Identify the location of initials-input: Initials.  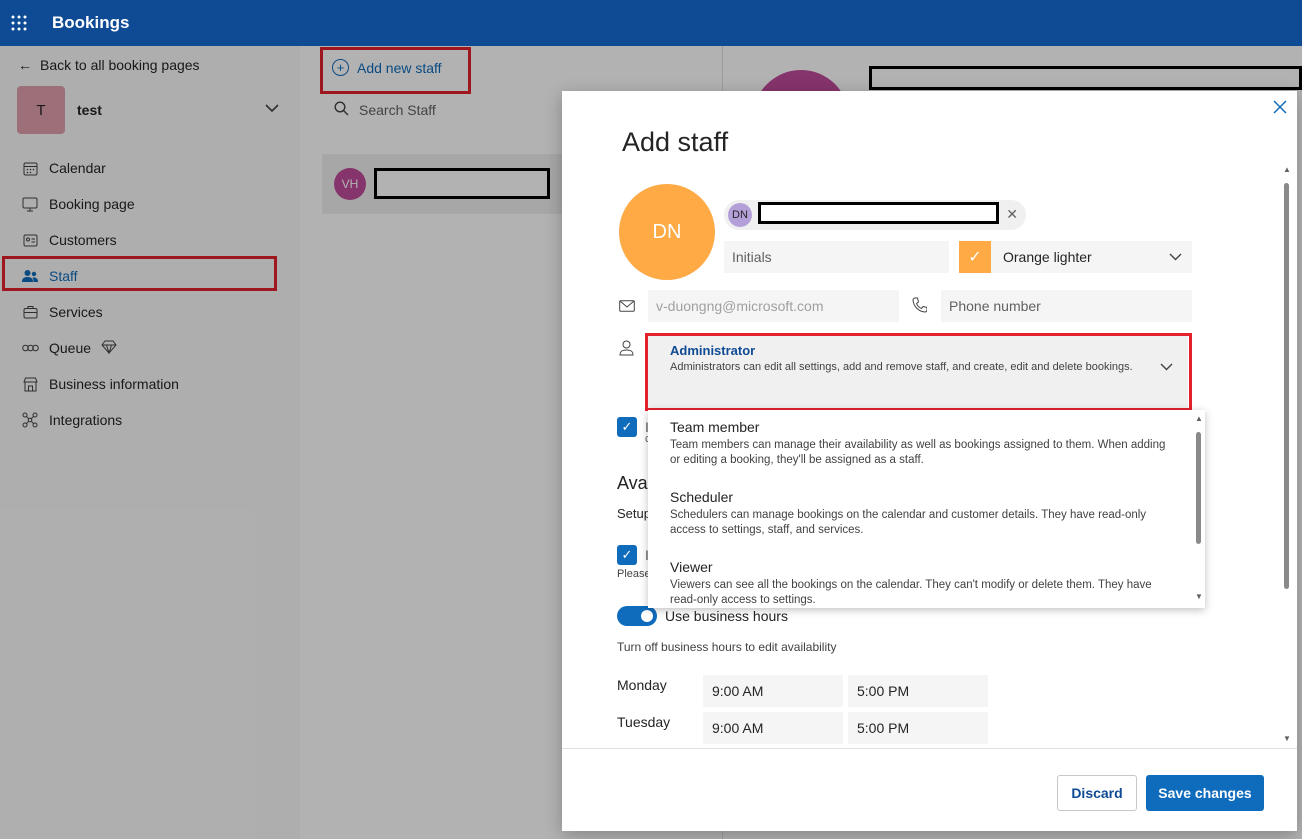
(836, 257).